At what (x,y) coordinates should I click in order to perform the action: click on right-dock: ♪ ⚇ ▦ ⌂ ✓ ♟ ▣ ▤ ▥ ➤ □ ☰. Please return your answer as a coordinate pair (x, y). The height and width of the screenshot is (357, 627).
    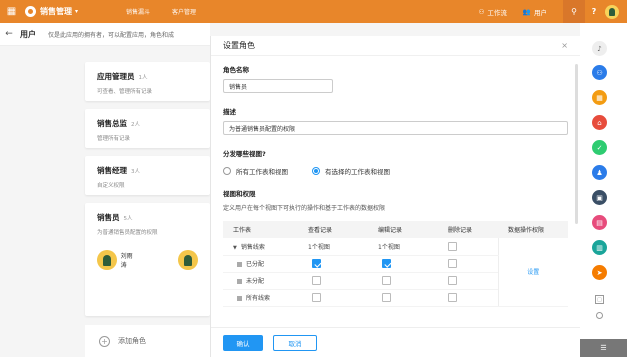
    Looking at the image, I should click on (603, 190).